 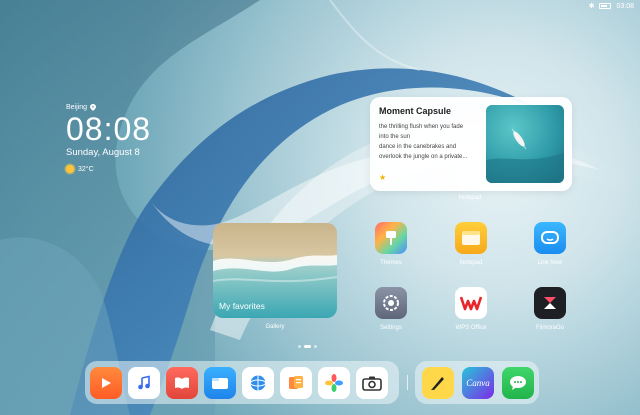 What do you see at coordinates (258, 382) in the screenshot?
I see `browser-icon` at bounding box center [258, 382].